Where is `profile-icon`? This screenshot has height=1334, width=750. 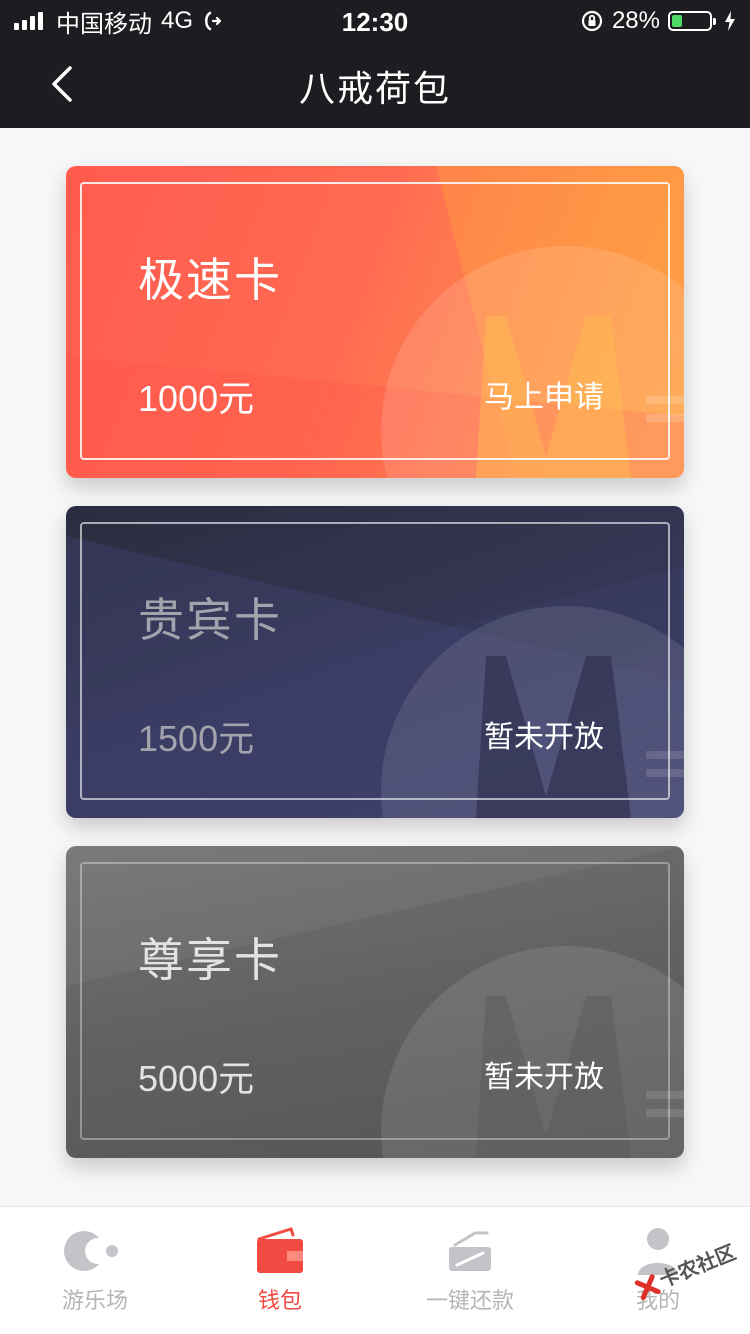 profile-icon is located at coordinates (658, 1251).